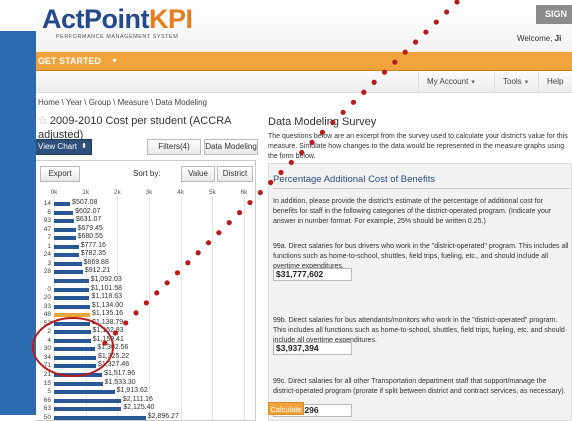  What do you see at coordinates (88, 211) in the screenshot?
I see `value-label: $602.07` at bounding box center [88, 211].